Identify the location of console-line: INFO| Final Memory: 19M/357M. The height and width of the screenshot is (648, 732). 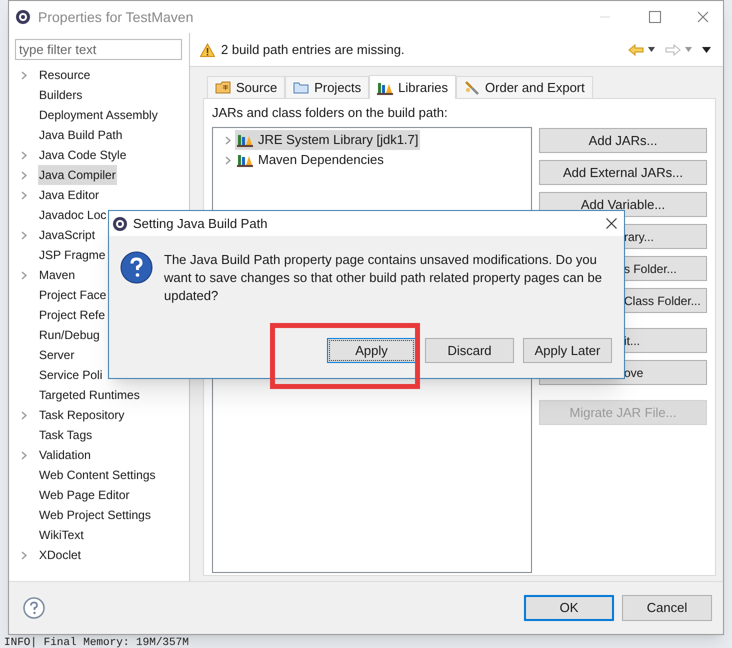
(96, 642).